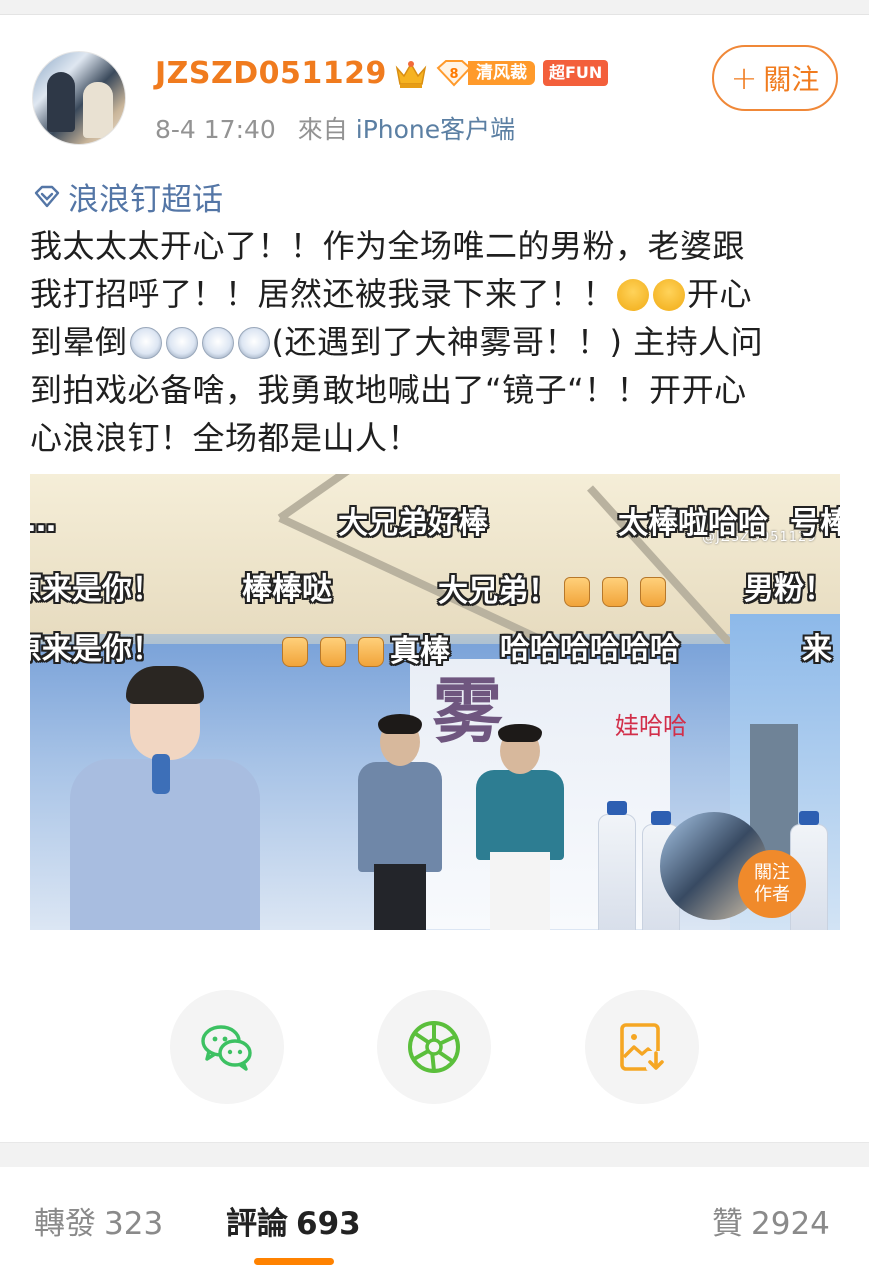 Image resolution: width=869 pixels, height=1280 pixels. I want to click on svg-text: 8, so click(453, 74).